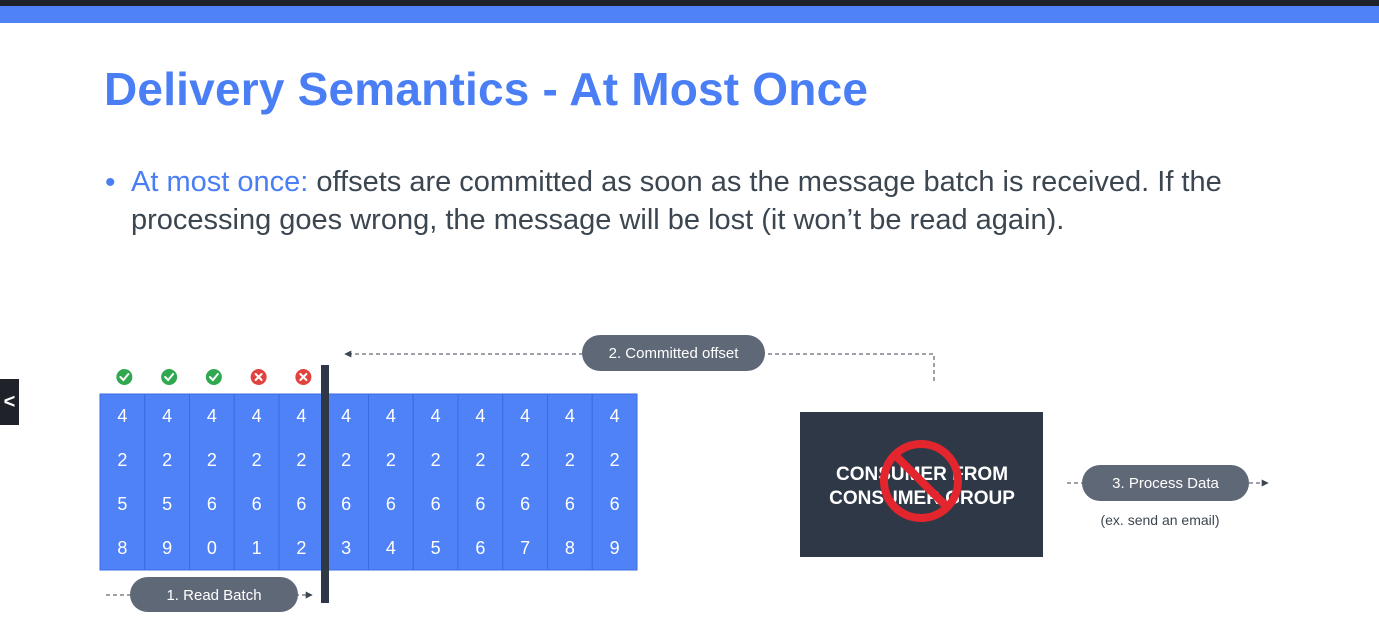  What do you see at coordinates (614, 482) in the screenshot?
I see `offset-column: 4 2 6 9` at bounding box center [614, 482].